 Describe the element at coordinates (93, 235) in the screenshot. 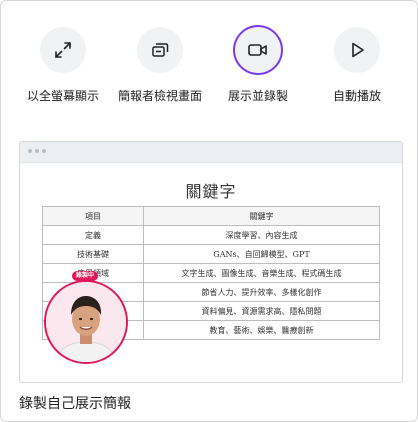

I see `table-cell: 定義` at that location.